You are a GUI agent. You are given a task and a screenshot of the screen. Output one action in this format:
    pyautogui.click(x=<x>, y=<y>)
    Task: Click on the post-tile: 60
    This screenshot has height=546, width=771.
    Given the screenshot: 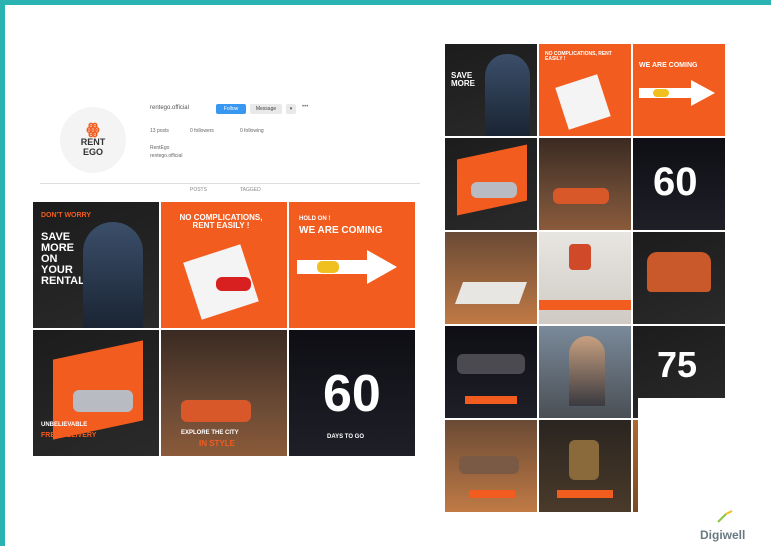 What is the action you would take?
    pyautogui.click(x=679, y=184)
    